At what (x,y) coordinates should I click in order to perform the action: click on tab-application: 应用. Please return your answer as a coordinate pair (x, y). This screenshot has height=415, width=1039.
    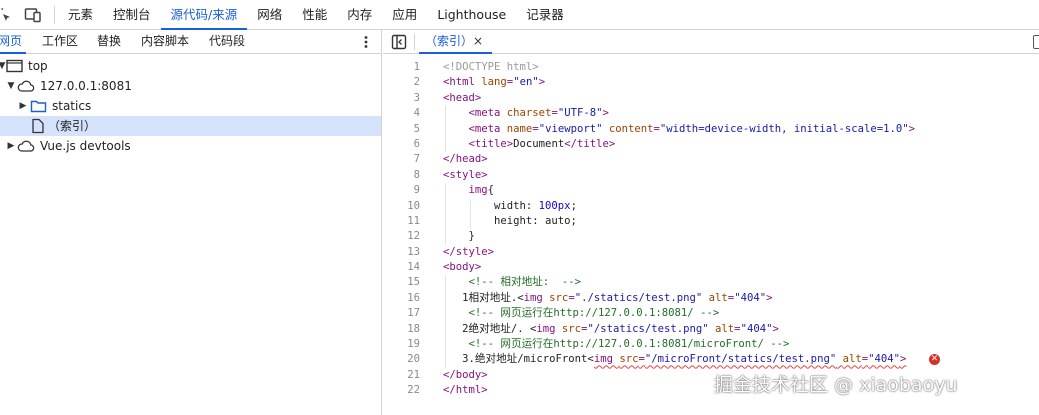
    Looking at the image, I should click on (404, 15).